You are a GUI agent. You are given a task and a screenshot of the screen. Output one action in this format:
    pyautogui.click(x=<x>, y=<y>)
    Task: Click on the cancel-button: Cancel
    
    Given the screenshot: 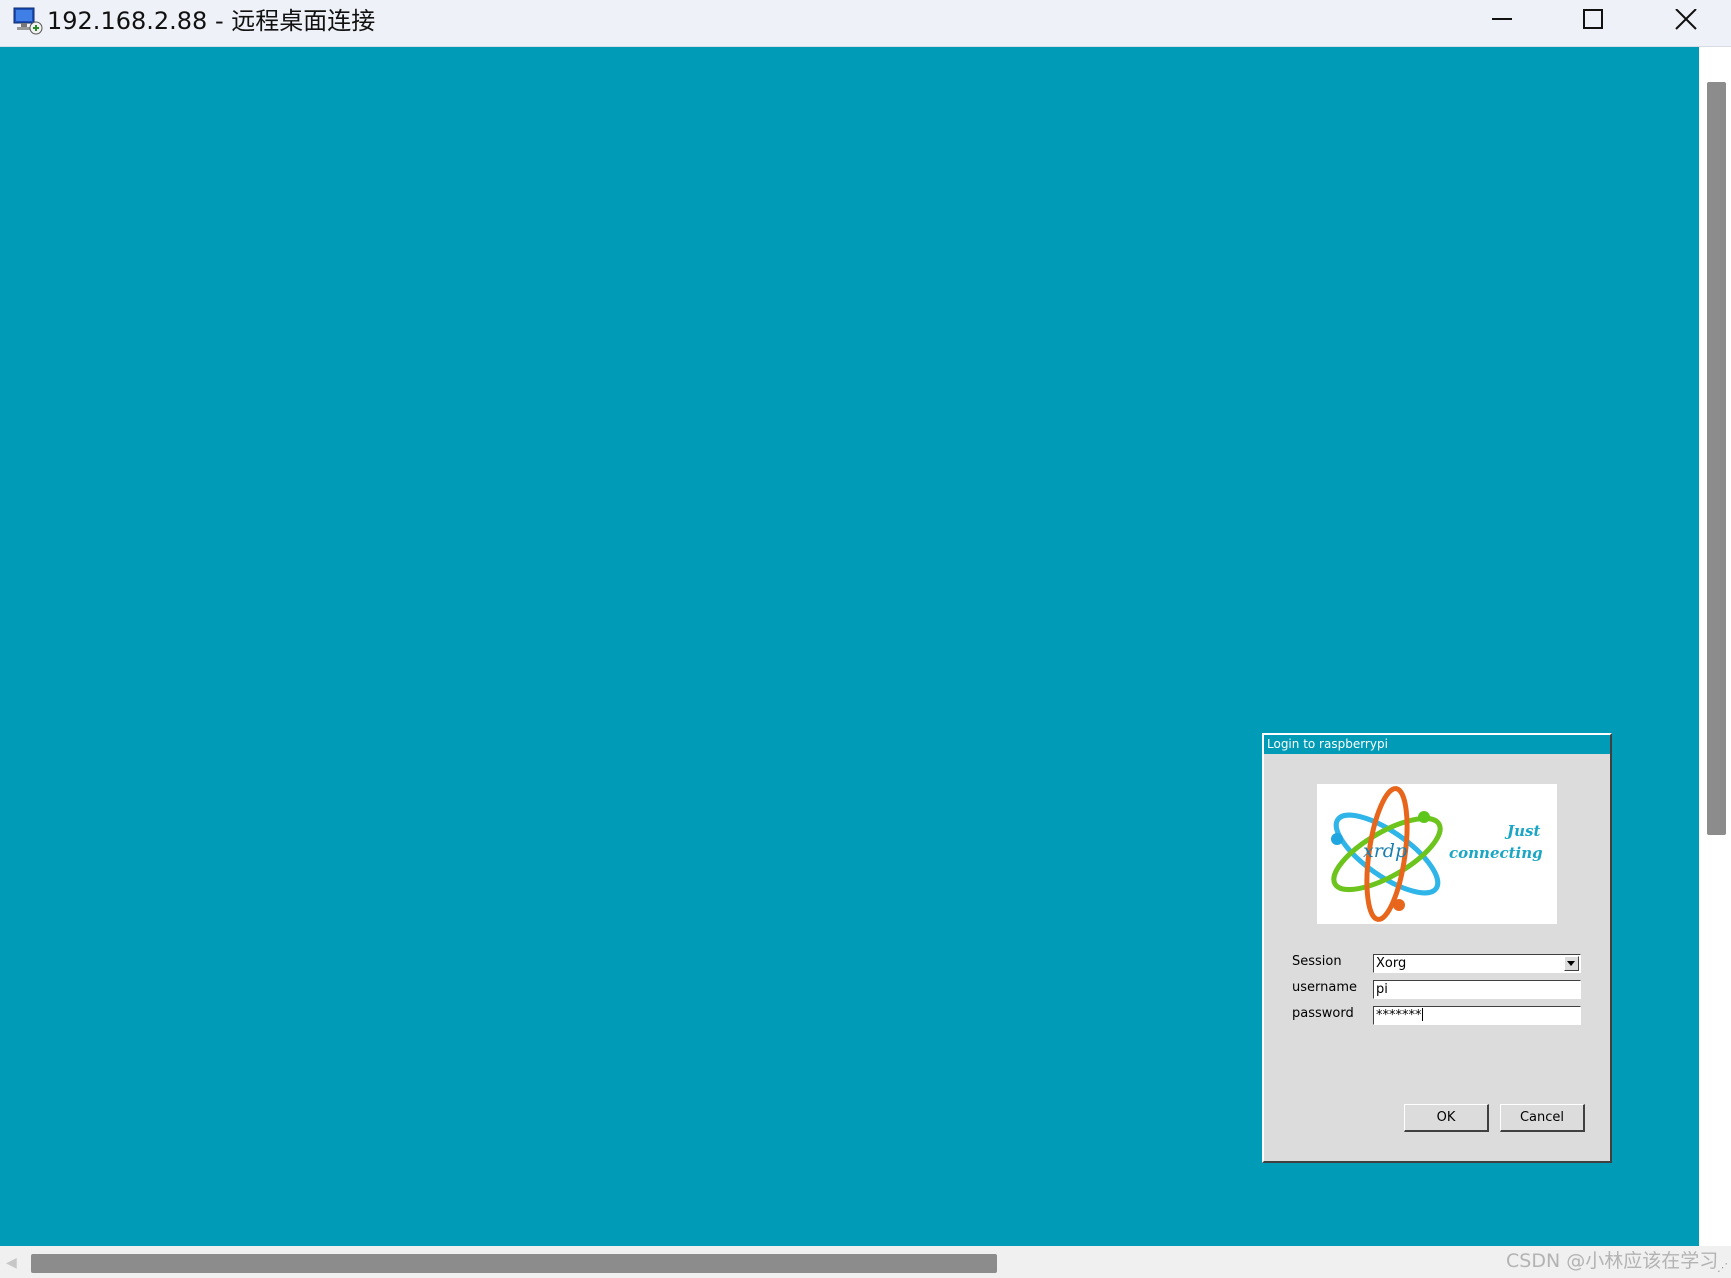 What is the action you would take?
    pyautogui.click(x=1542, y=1118)
    